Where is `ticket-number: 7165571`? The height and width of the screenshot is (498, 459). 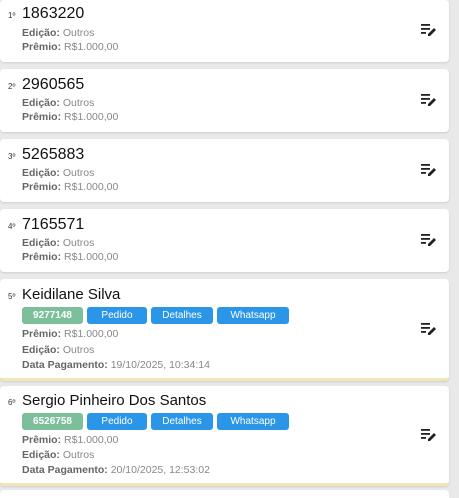
ticket-number: 7165571 is located at coordinates (53, 224).